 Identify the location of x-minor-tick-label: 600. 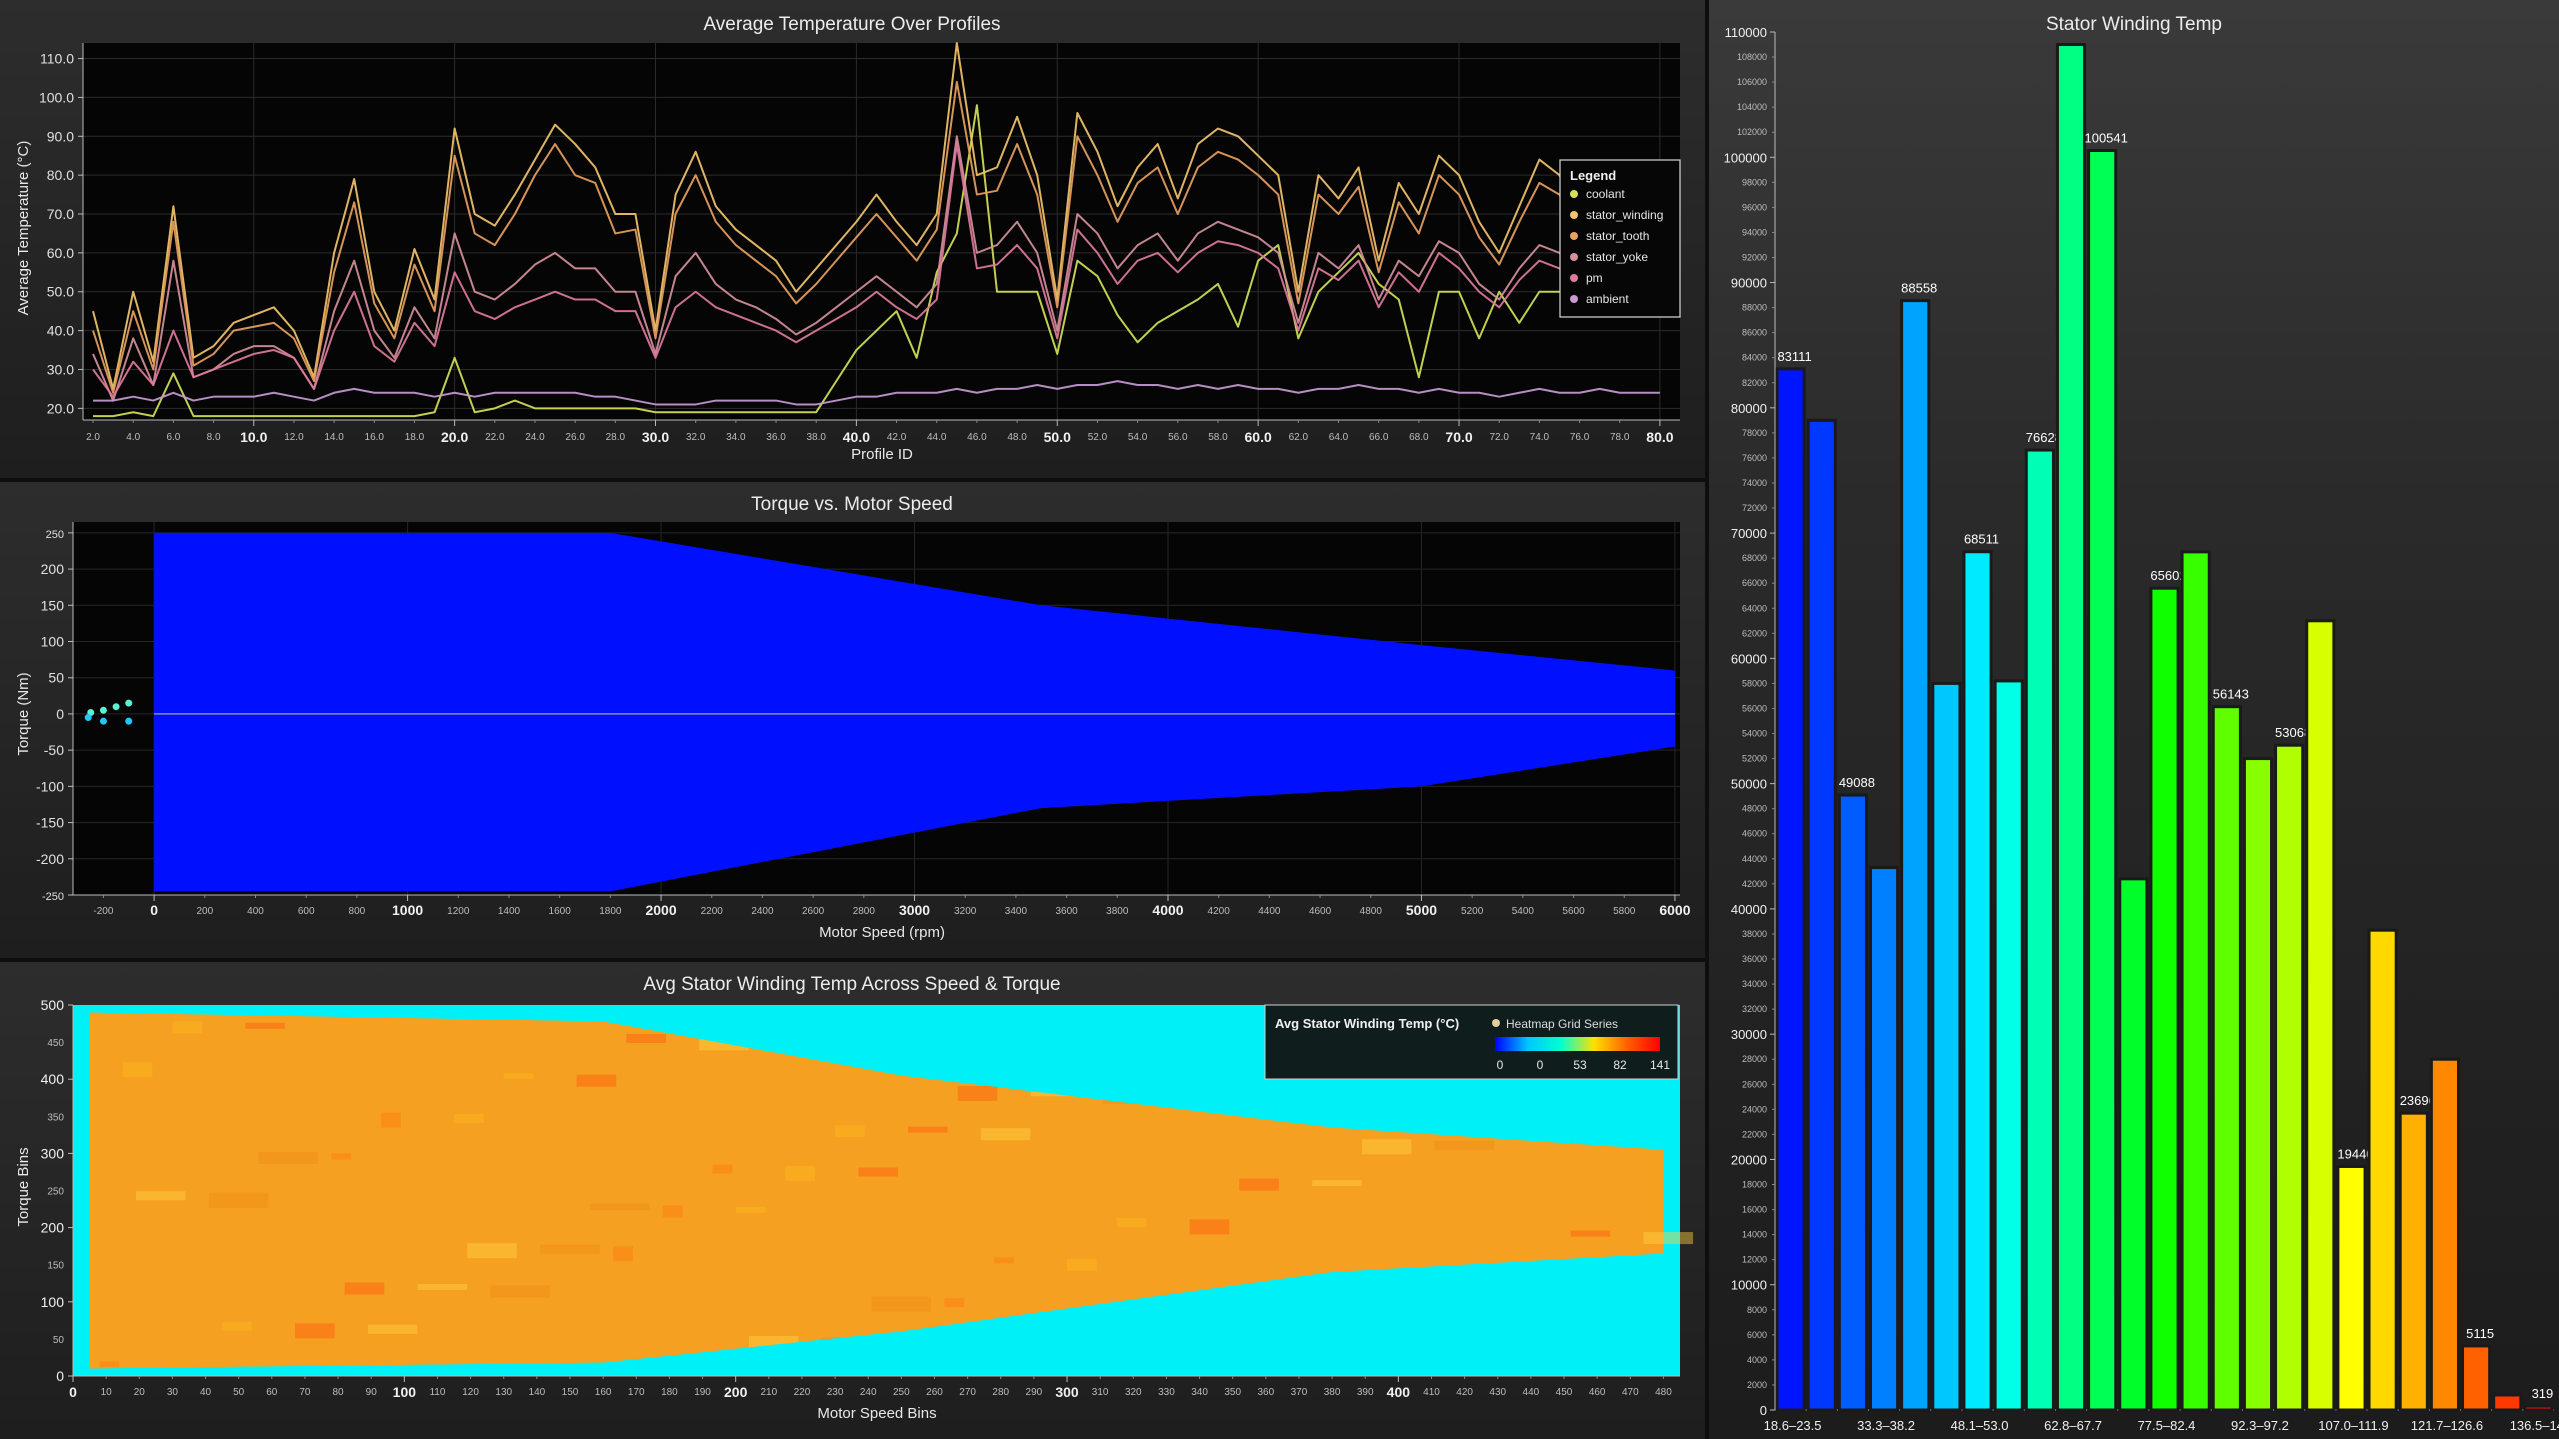
(306, 911).